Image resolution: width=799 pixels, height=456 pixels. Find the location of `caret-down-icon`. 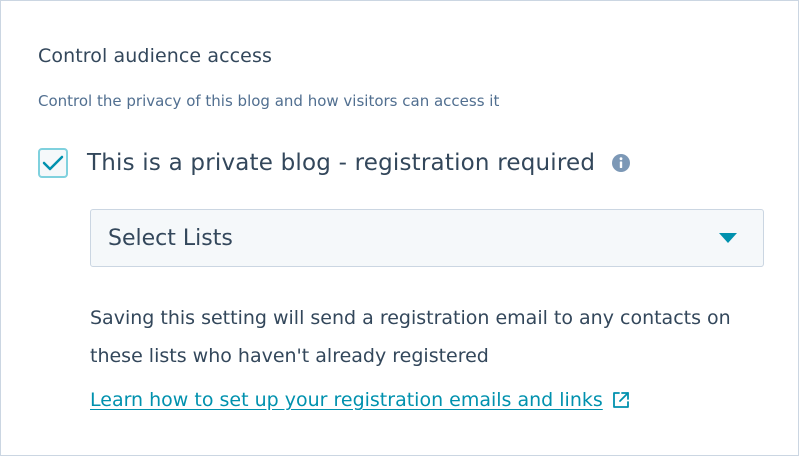

caret-down-icon is located at coordinates (728, 238).